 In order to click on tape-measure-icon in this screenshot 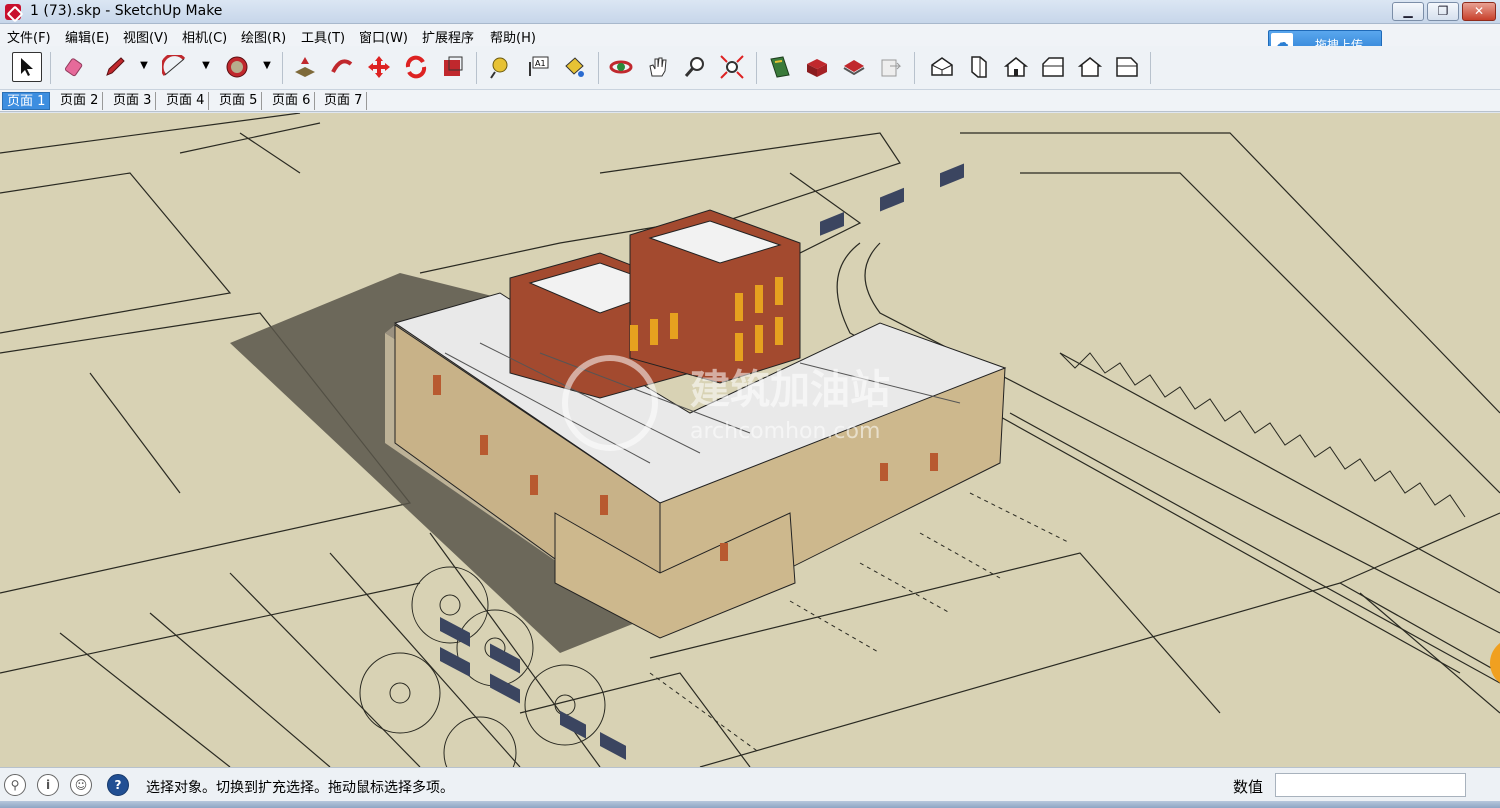, I will do `click(500, 67)`.